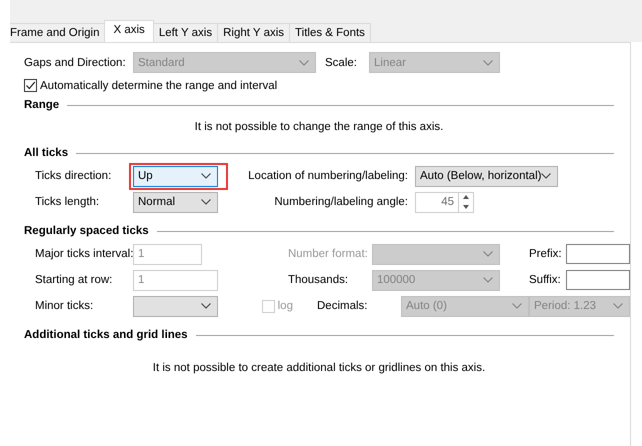  I want to click on tab: X axis, so click(129, 31).